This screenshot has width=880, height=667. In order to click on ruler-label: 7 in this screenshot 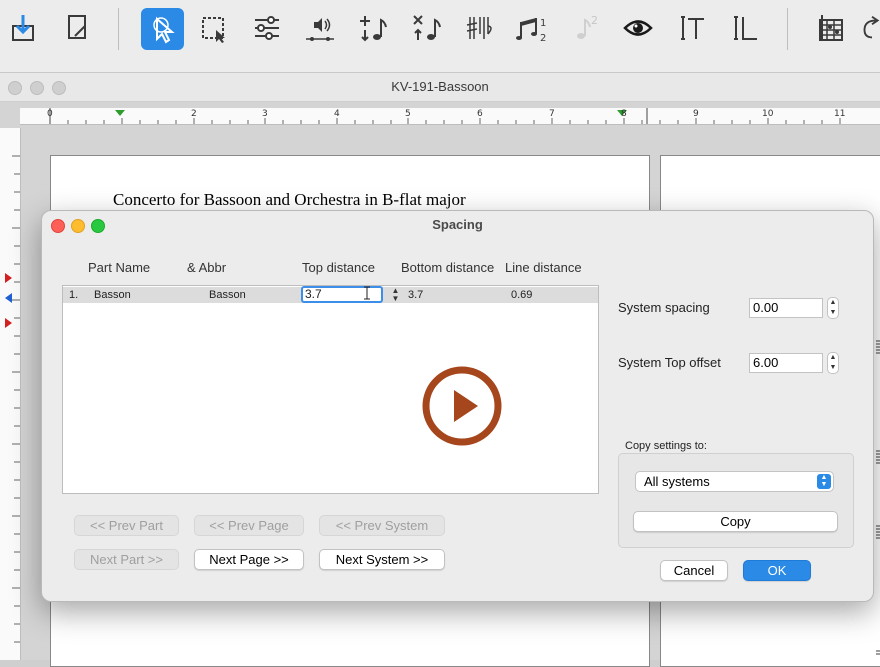, I will do `click(552, 114)`.